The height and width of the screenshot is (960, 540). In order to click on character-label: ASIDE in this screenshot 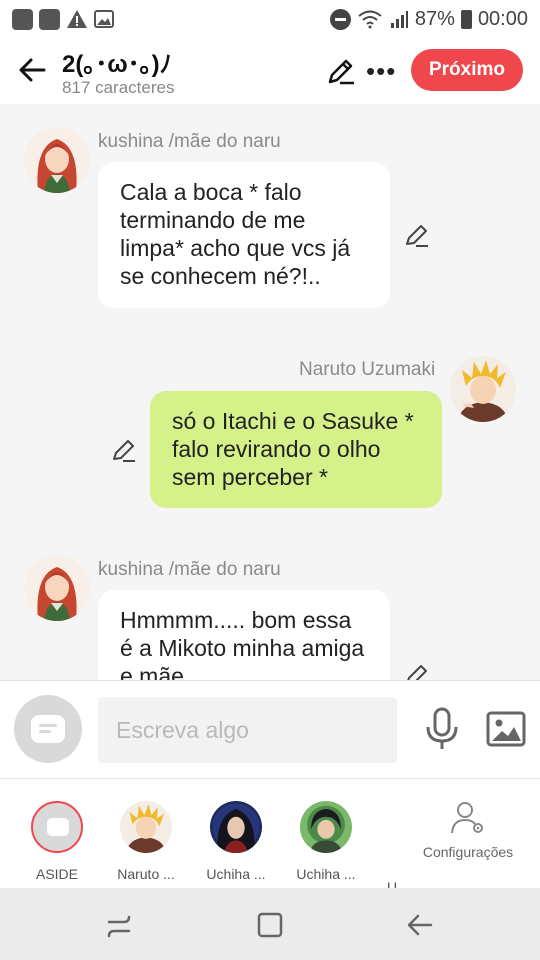, I will do `click(56, 874)`.